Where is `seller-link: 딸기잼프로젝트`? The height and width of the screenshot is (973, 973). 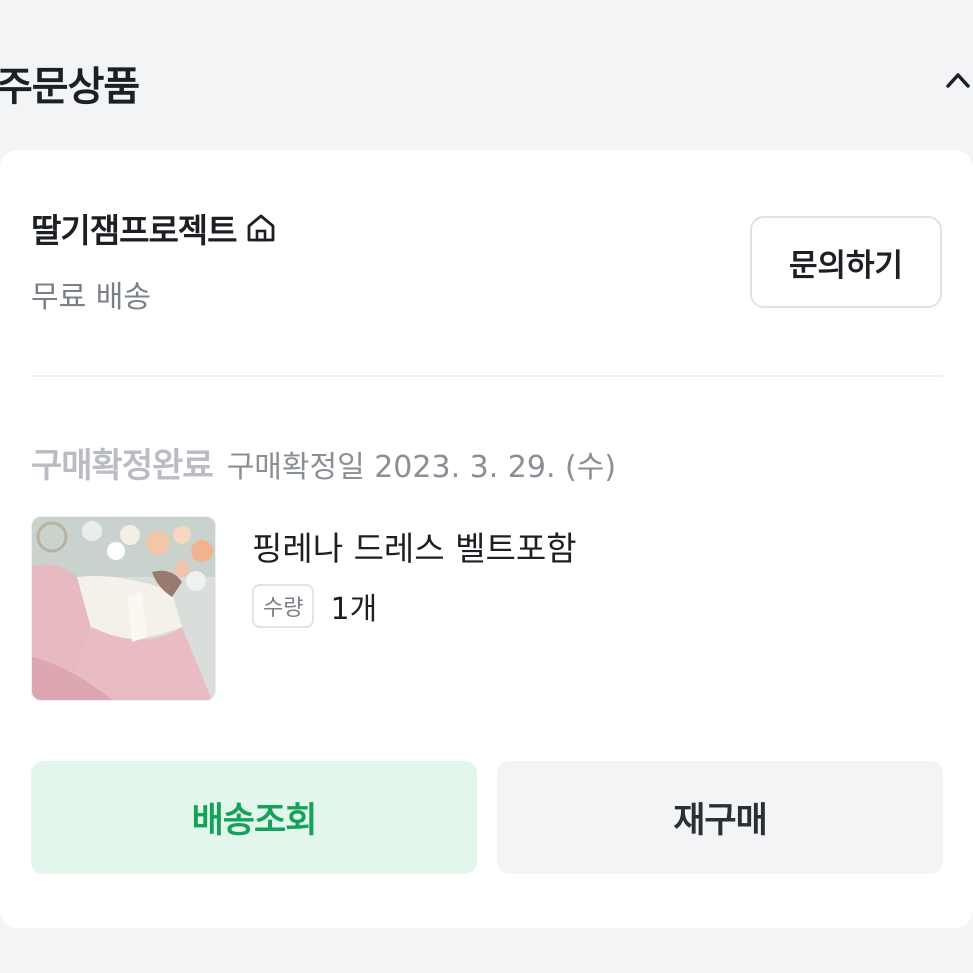 seller-link: 딸기잼프로젝트 is located at coordinates (155, 229).